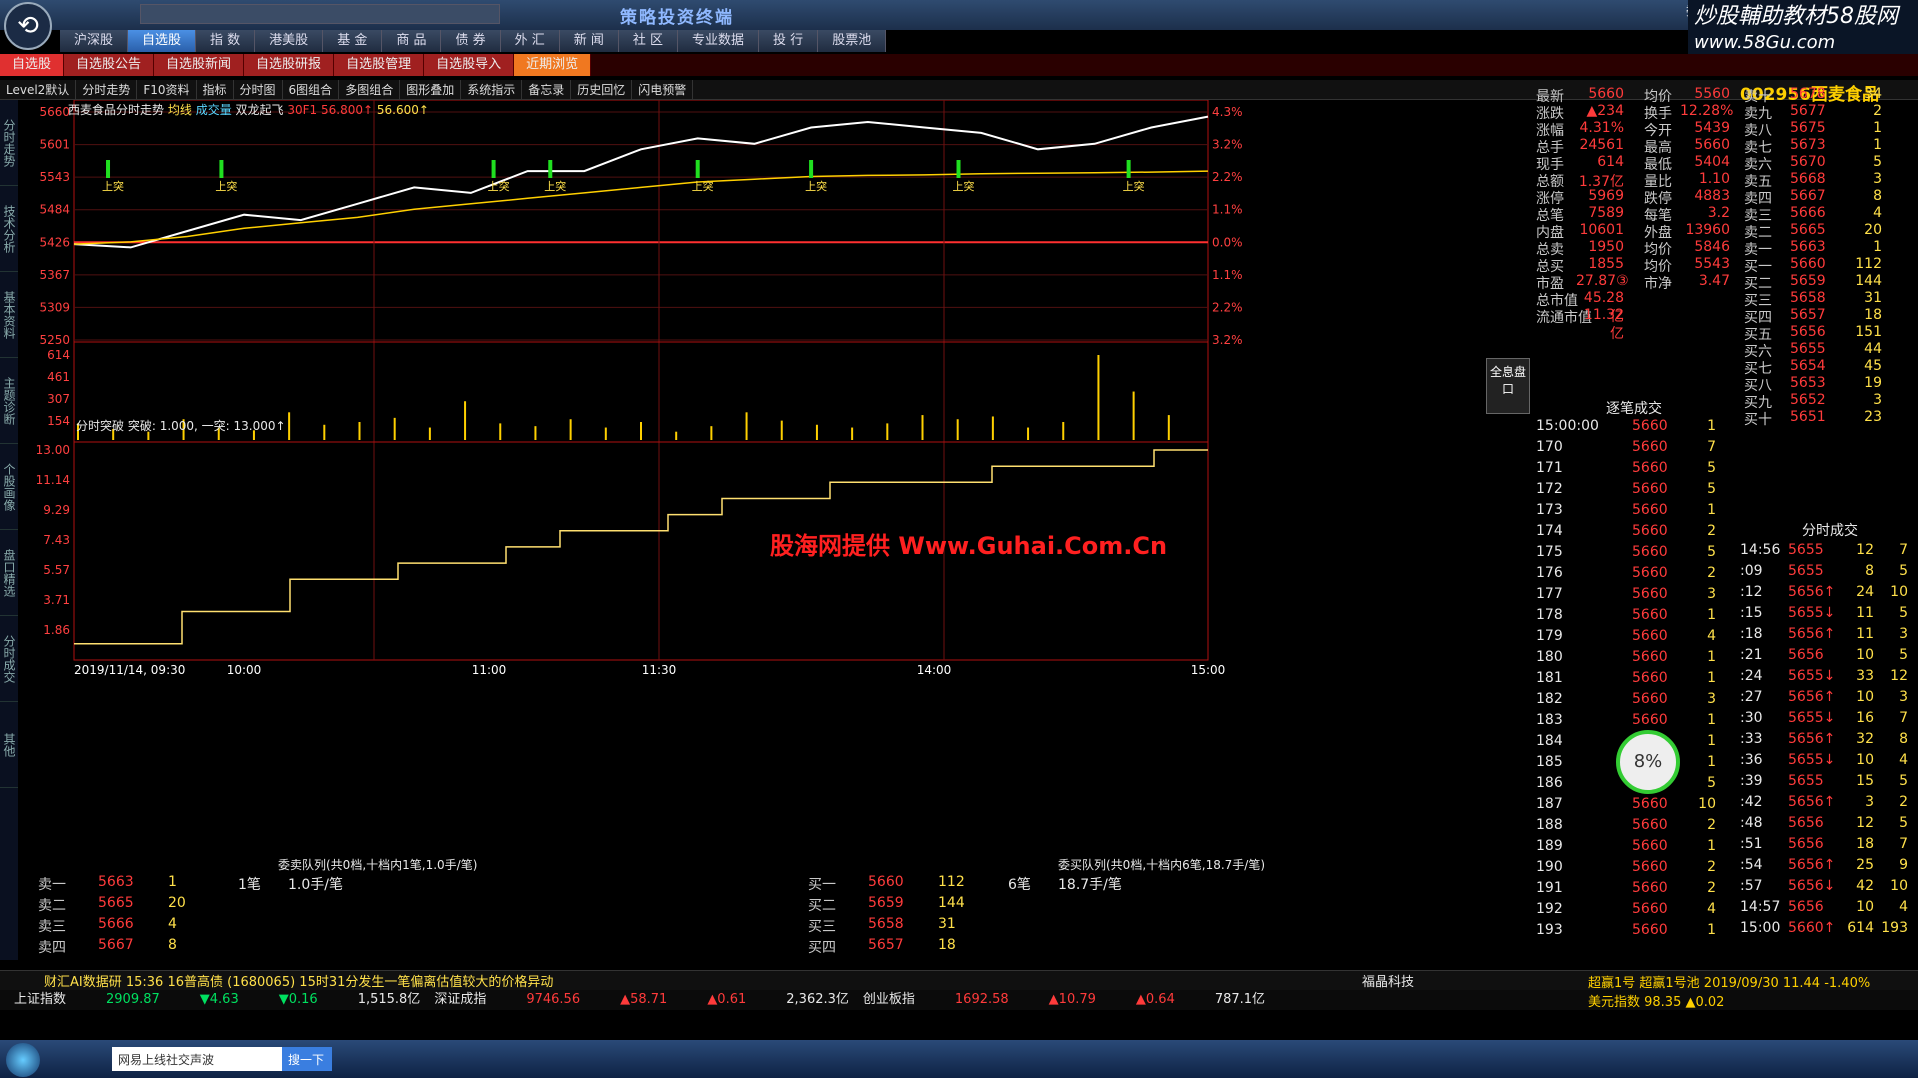 This screenshot has width=1918, height=1078. I want to click on x-tick: 11:00, so click(489, 670).